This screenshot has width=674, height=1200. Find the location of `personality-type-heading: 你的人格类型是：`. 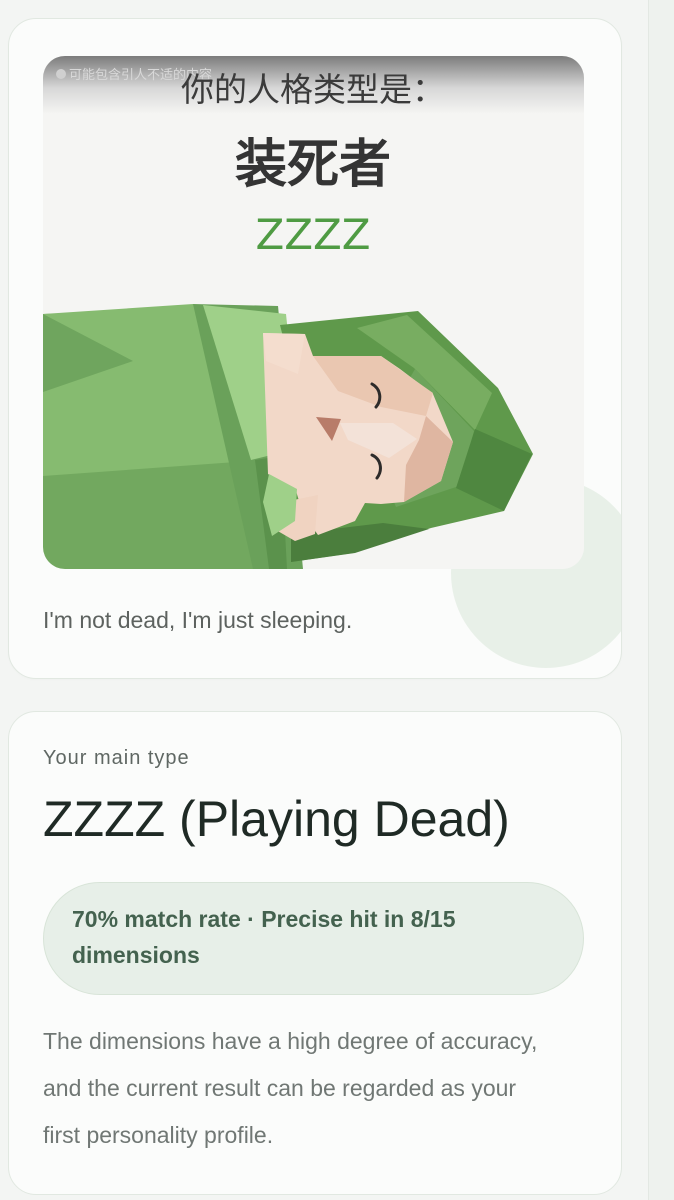

personality-type-heading: 你的人格类型是： is located at coordinates (313, 89).